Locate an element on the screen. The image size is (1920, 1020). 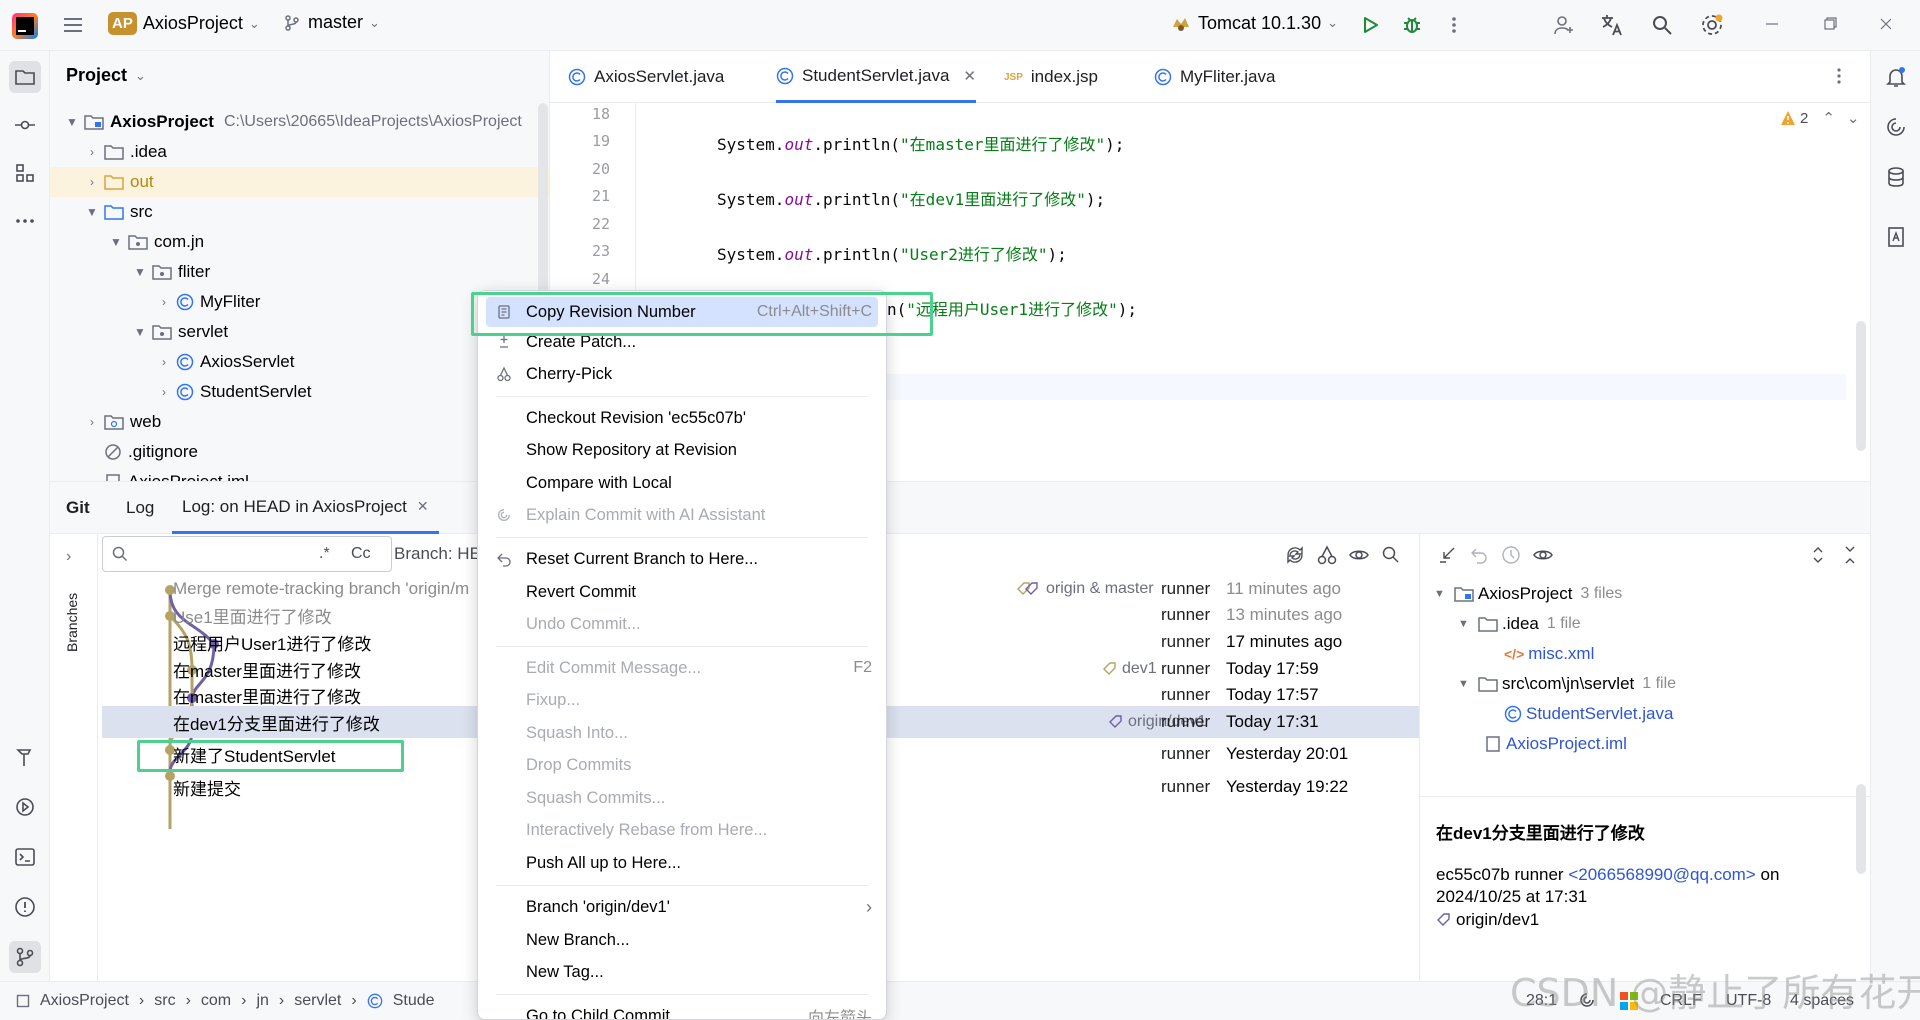
details-scrollbar is located at coordinates (1861, 829).